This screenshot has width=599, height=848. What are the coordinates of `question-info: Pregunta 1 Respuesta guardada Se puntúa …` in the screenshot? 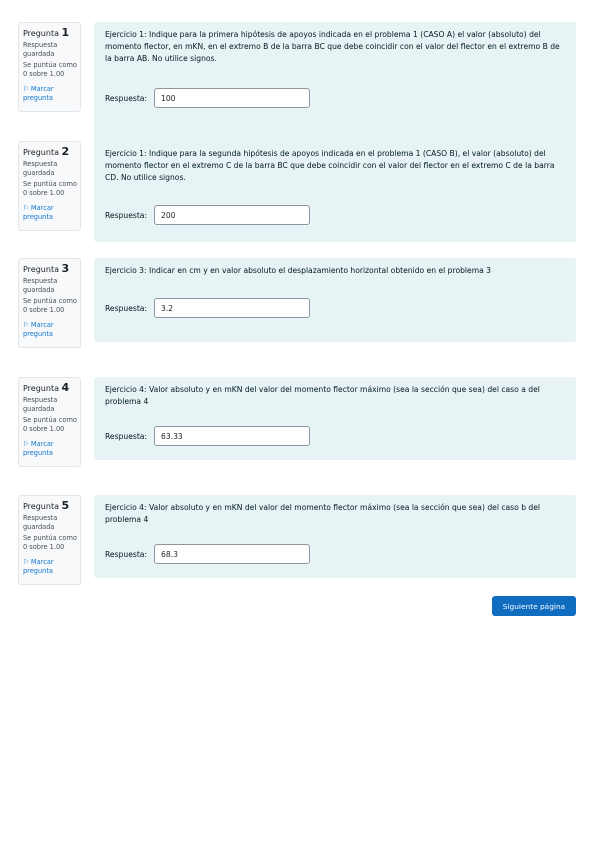 It's located at (49, 67).